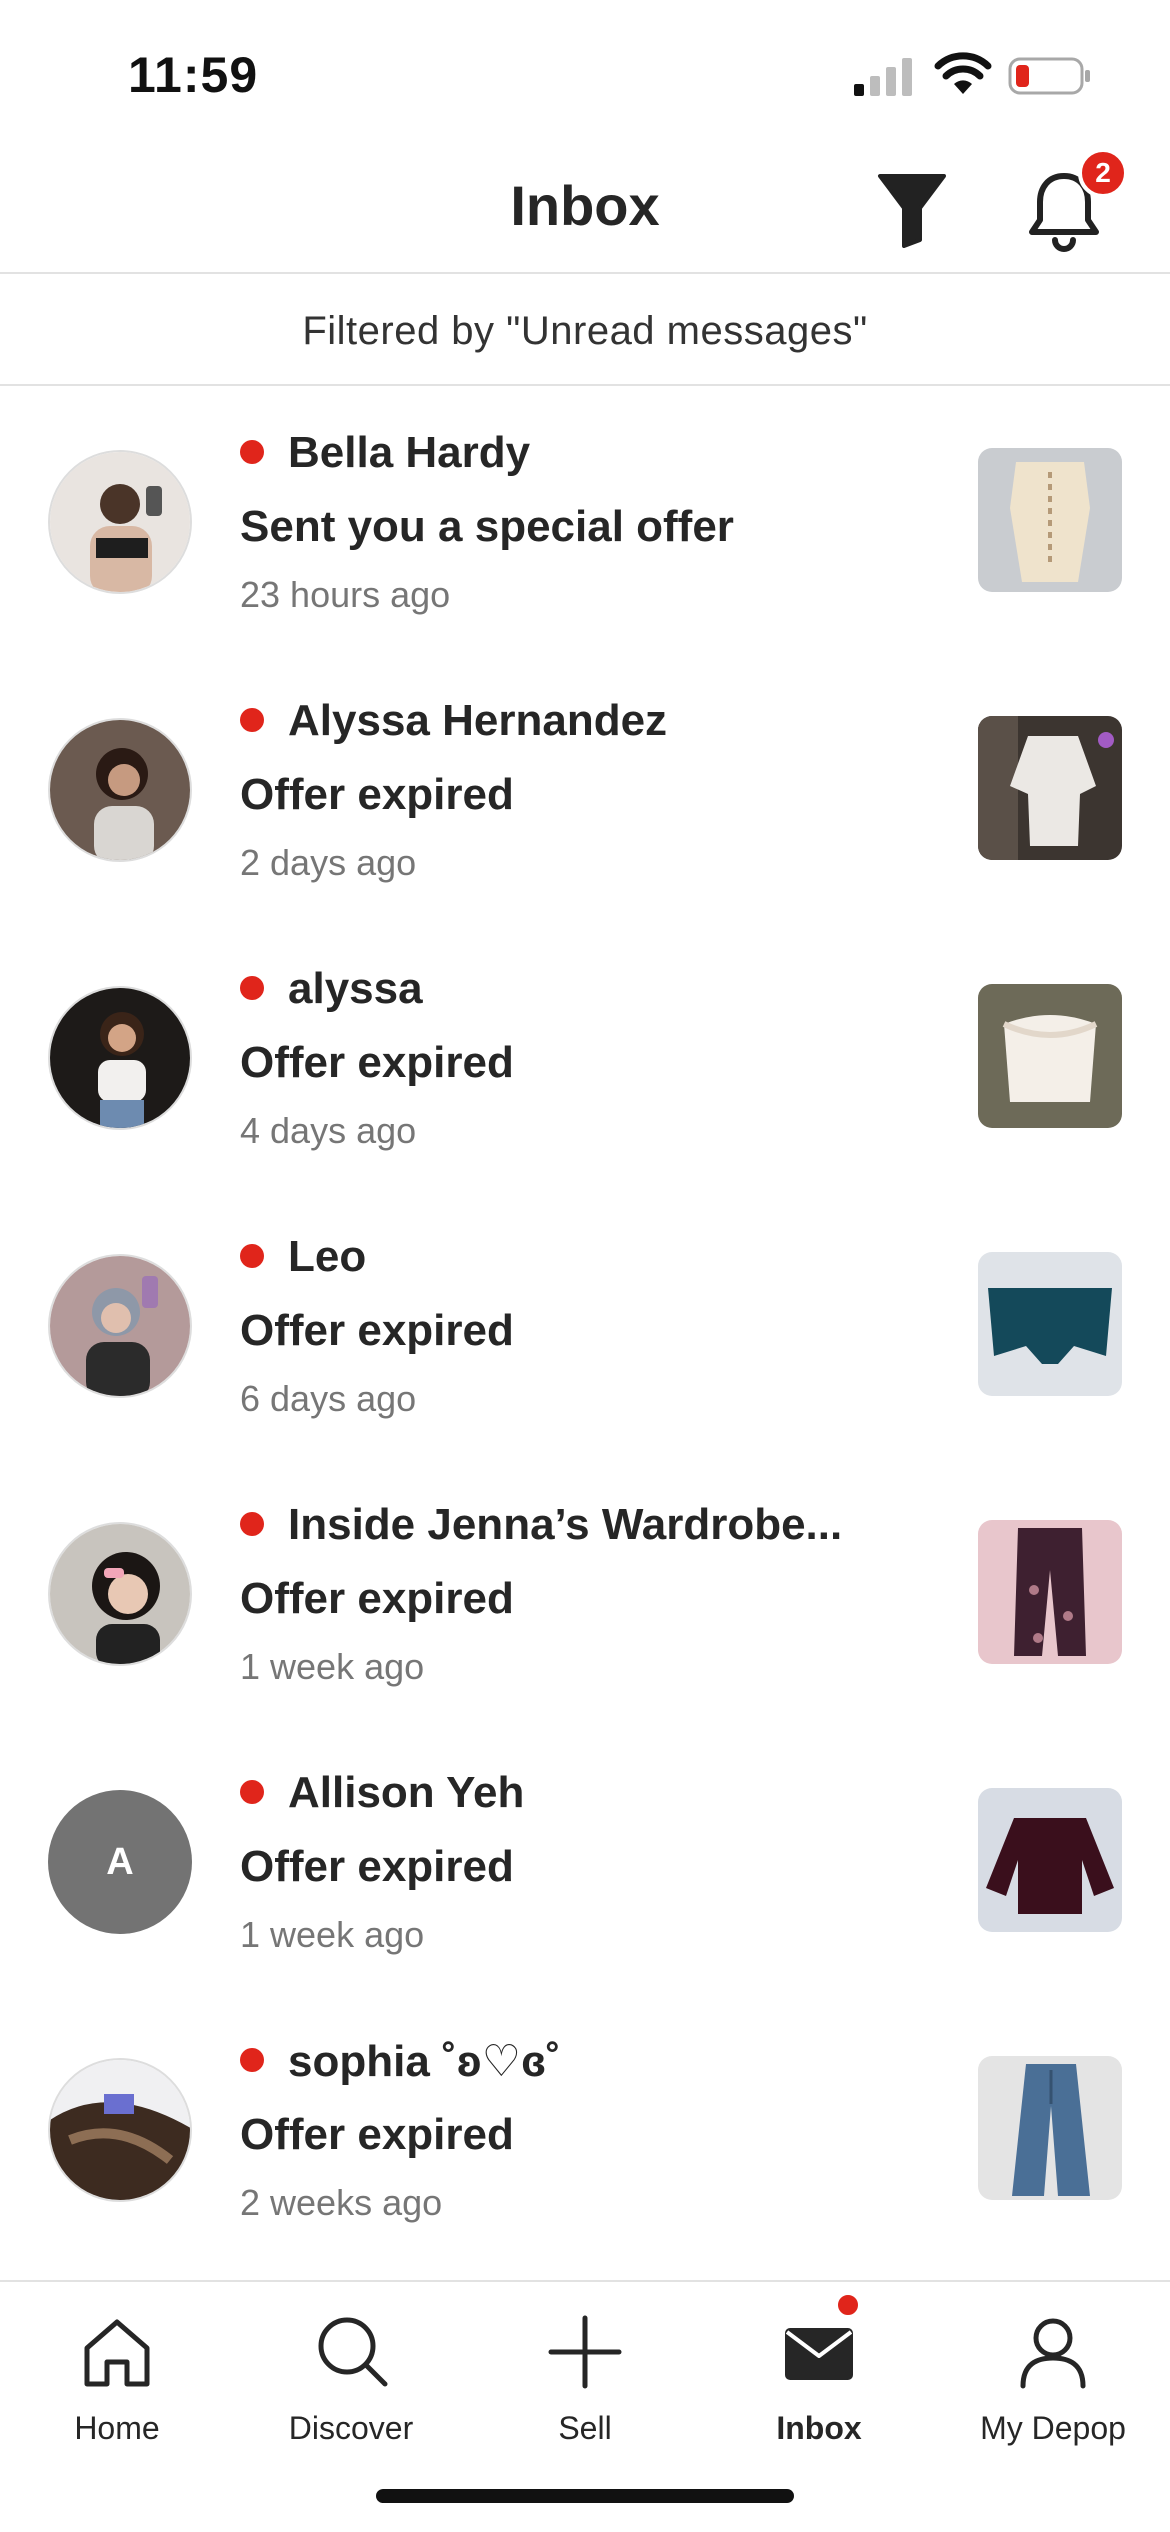 This screenshot has width=1170, height=2532. Describe the element at coordinates (585, 2496) in the screenshot. I see `home-indicator` at that location.